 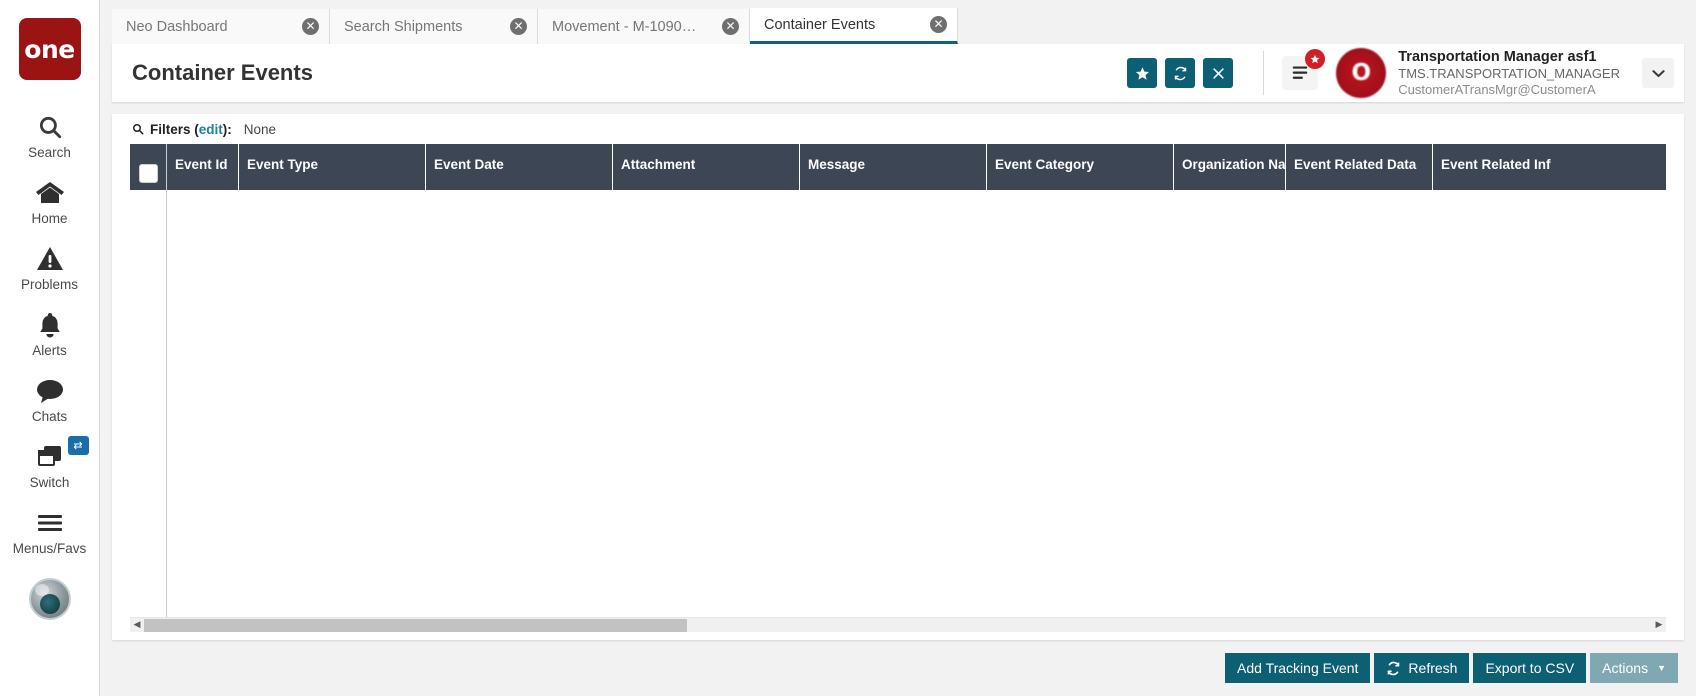 What do you see at coordinates (1503, 167) in the screenshot?
I see `grid-column-header: Event Related Inf` at bounding box center [1503, 167].